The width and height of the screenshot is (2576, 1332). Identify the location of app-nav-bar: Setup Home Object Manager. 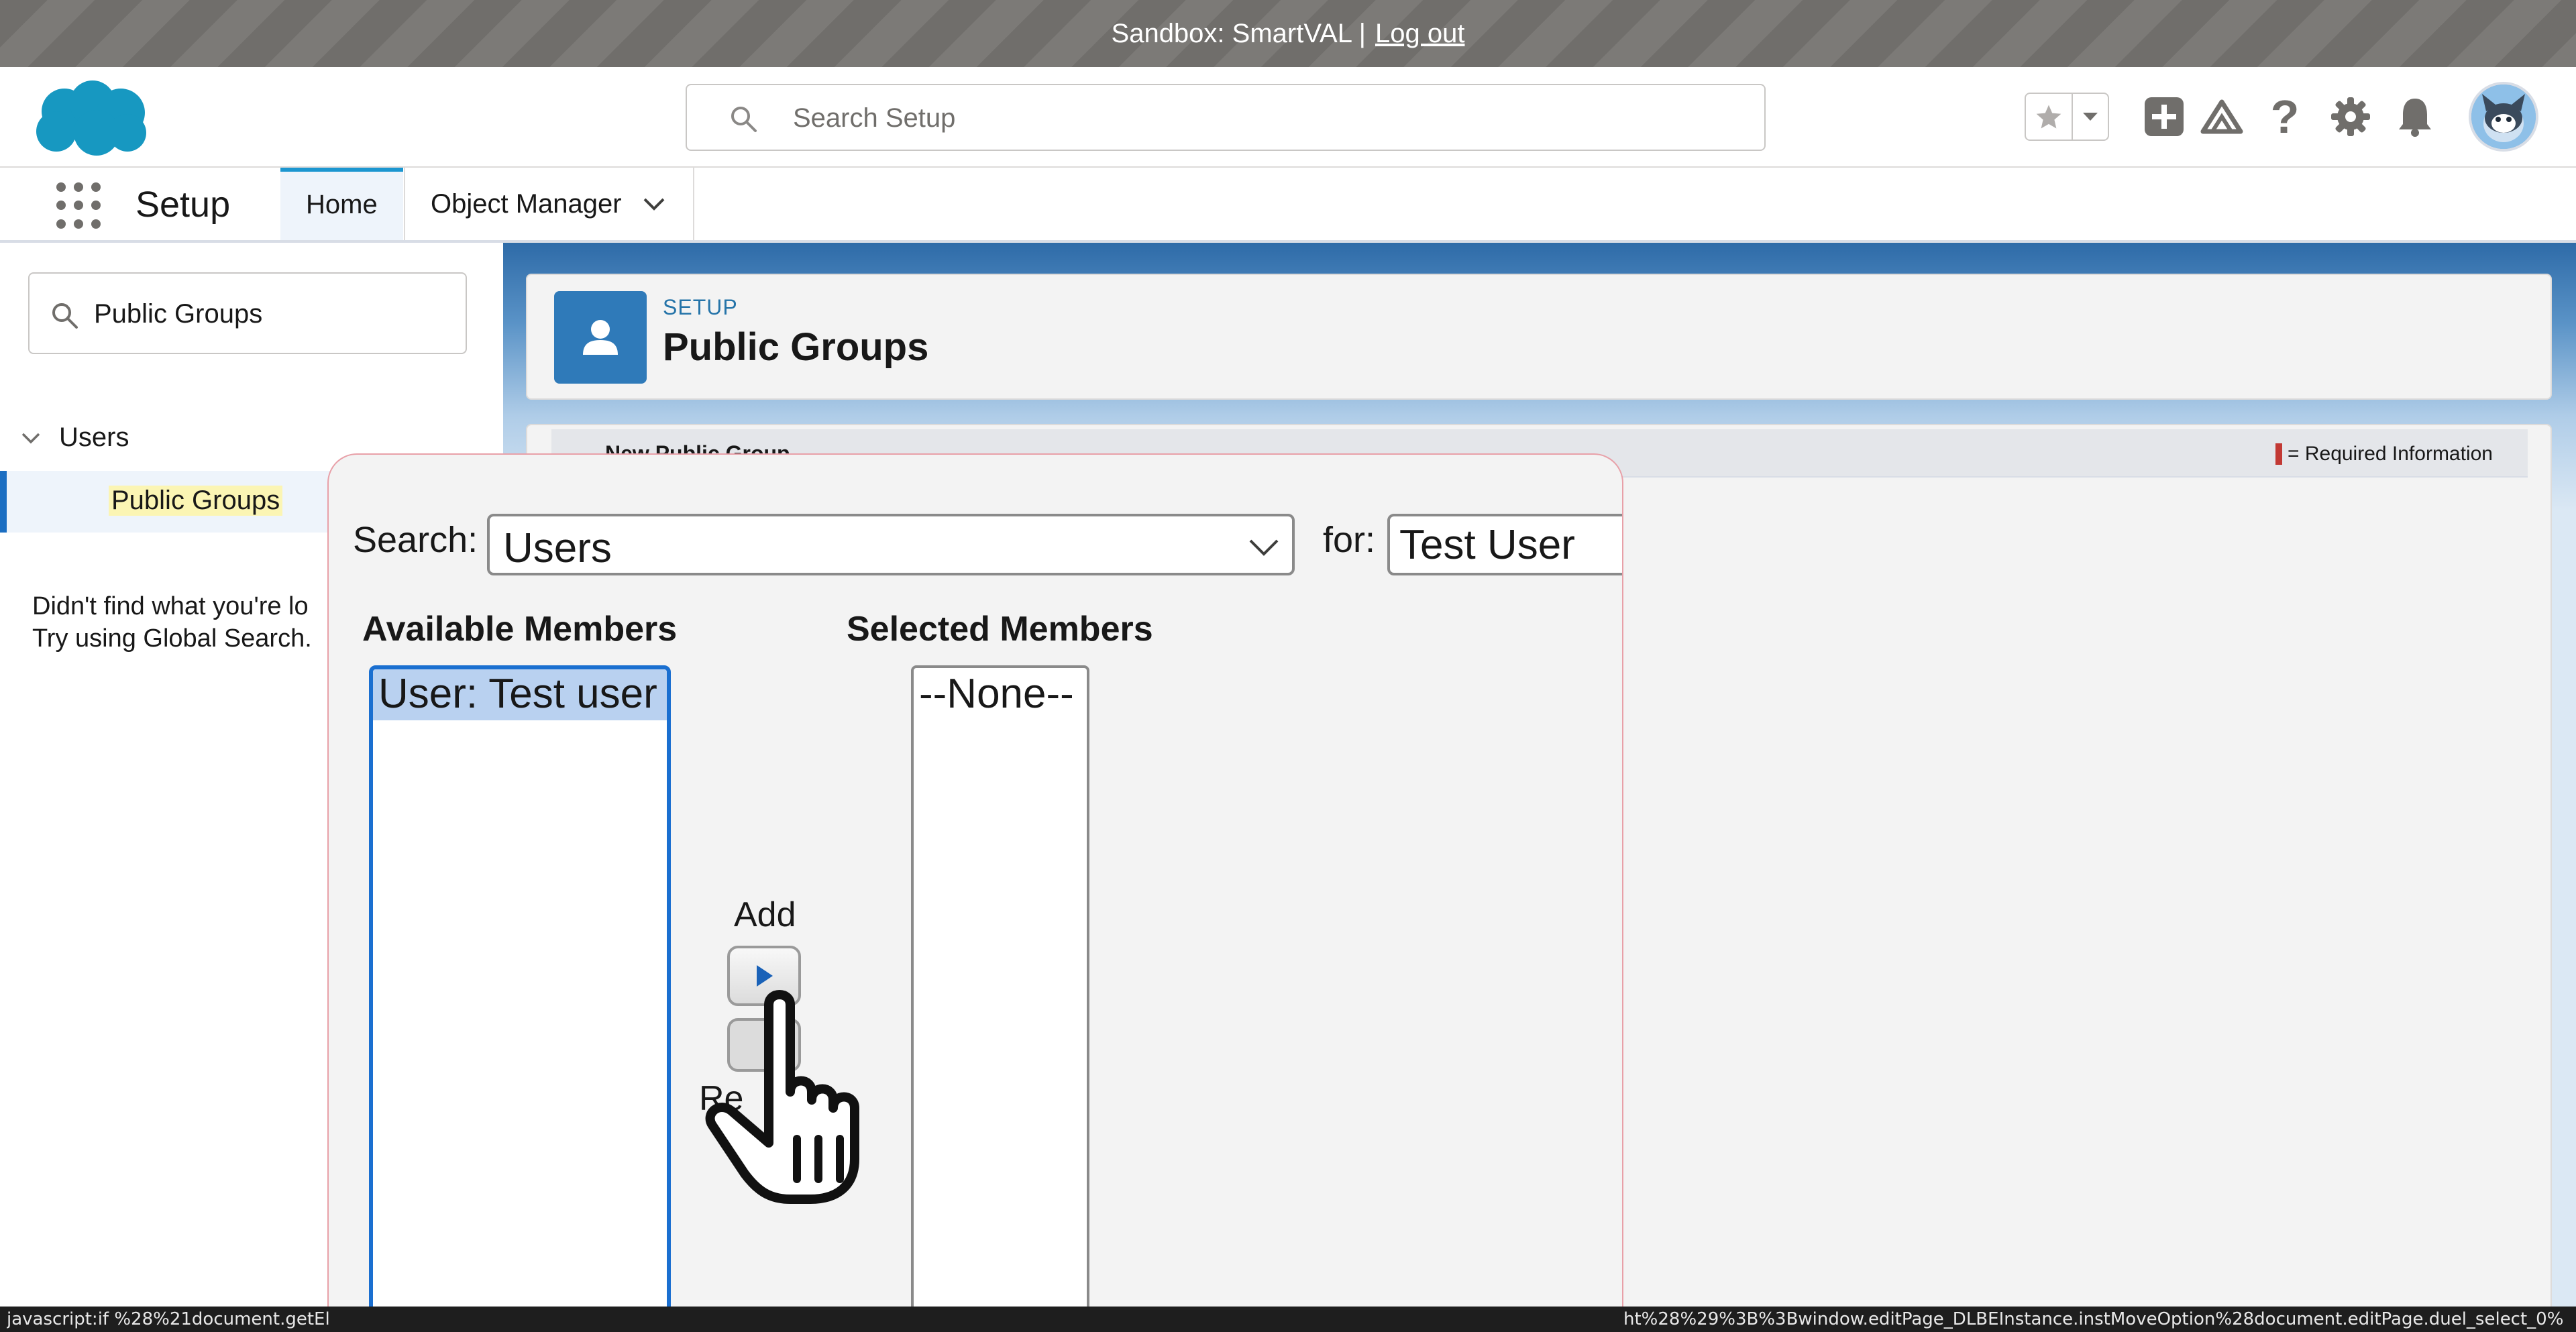
(1288, 205).